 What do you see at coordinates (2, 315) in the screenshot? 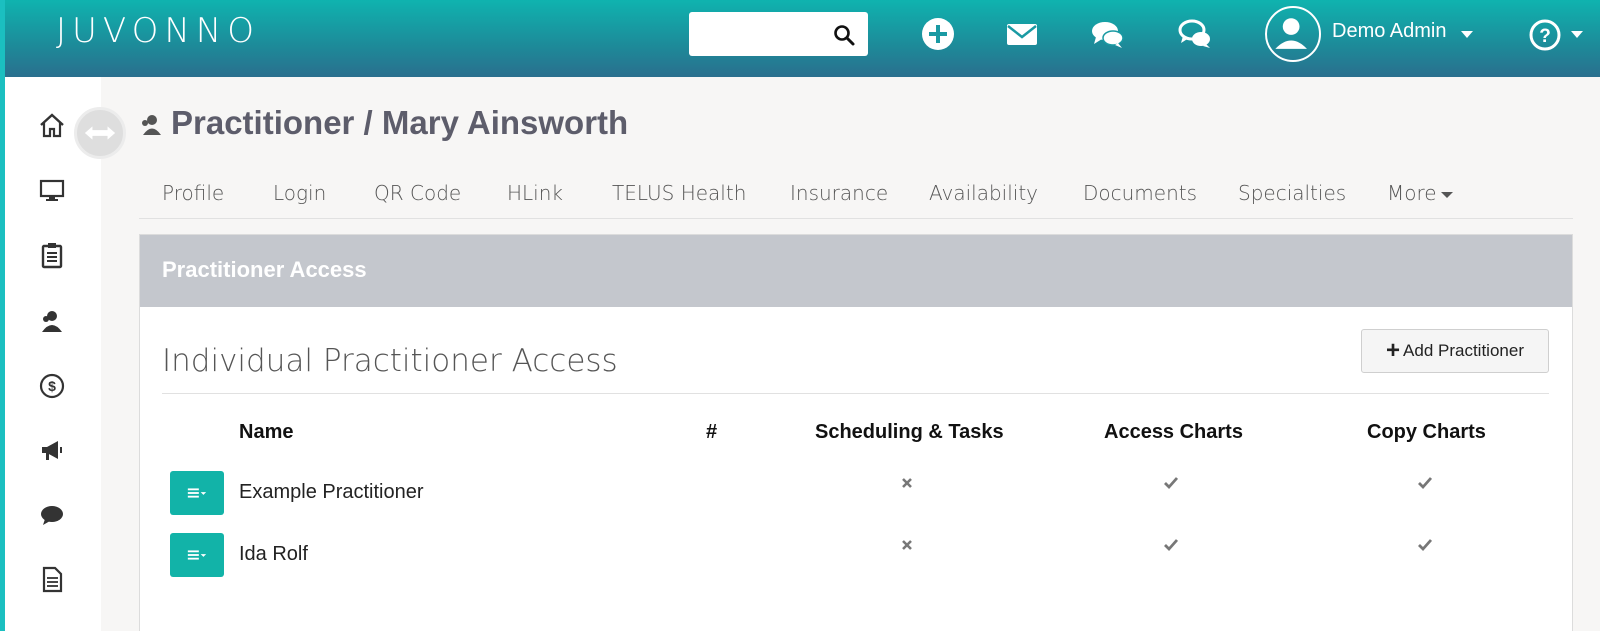
I see `left-accent-stripe` at bounding box center [2, 315].